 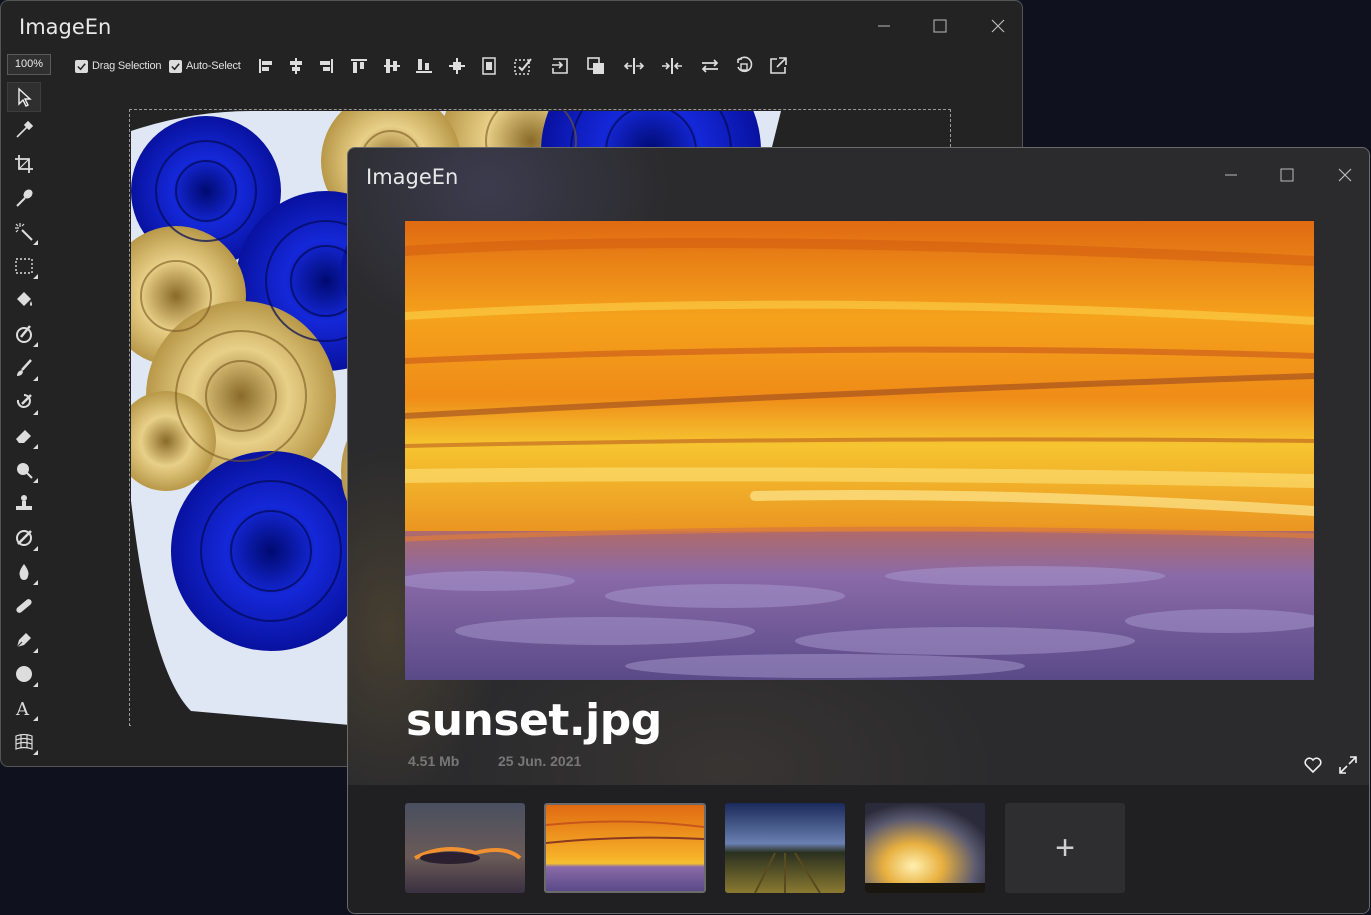 I want to click on center-icon, so click(x=457, y=66).